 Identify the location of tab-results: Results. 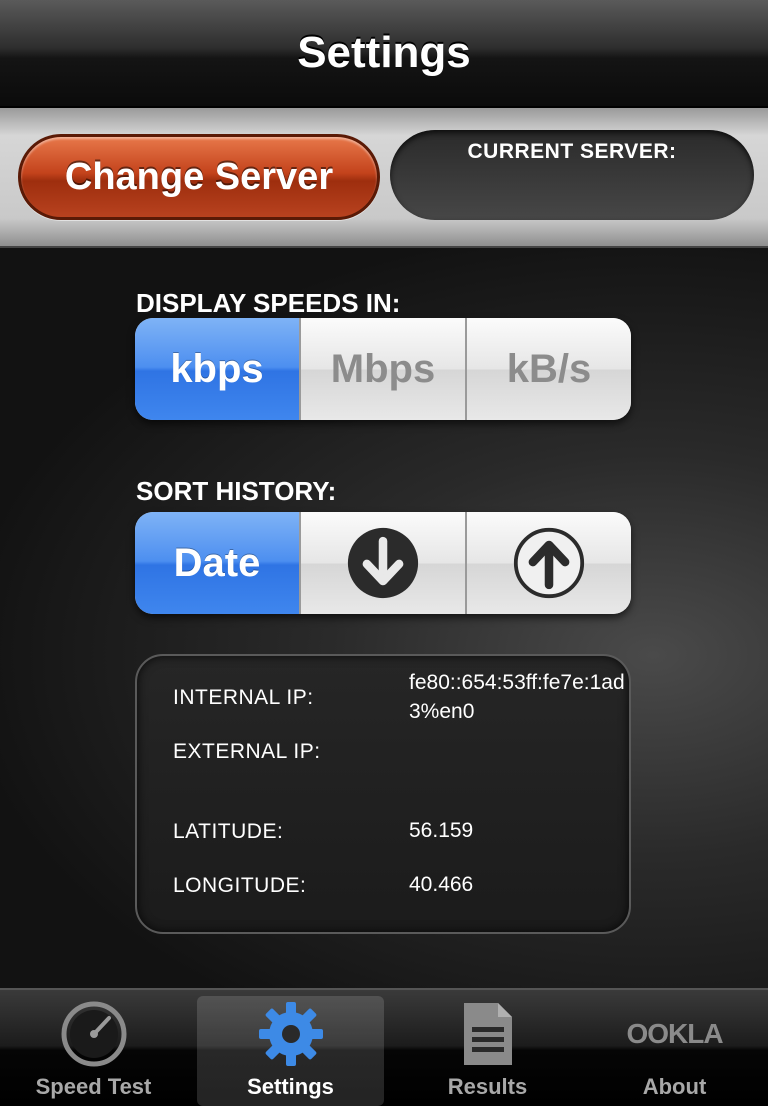
(487, 1048).